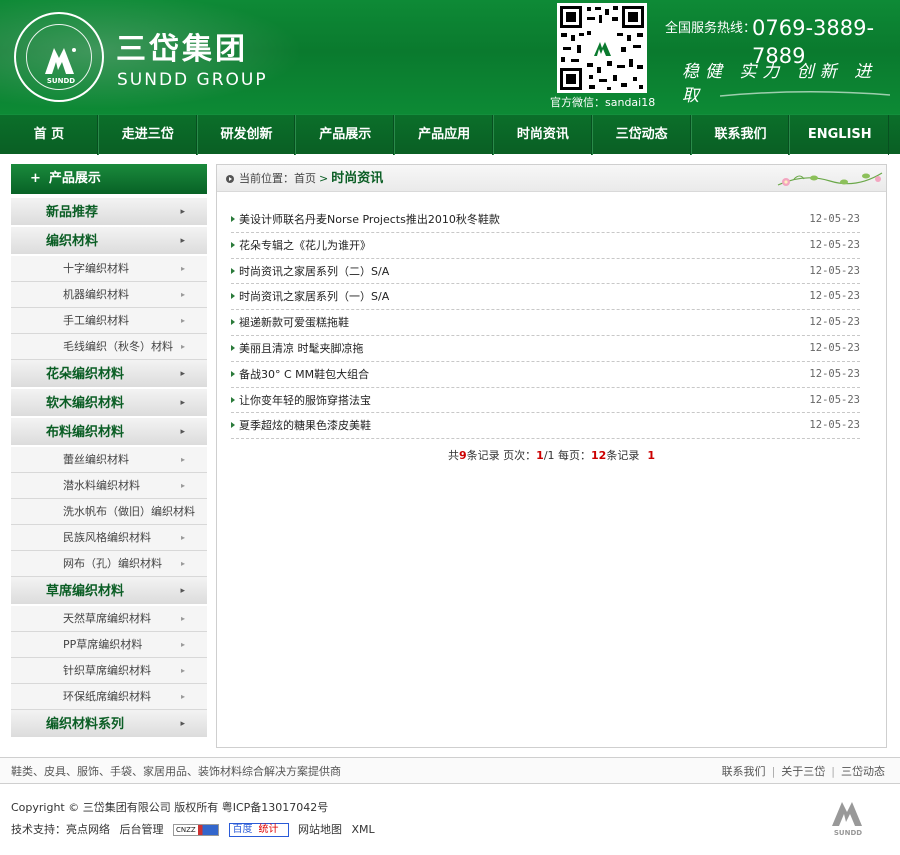 Image resolution: width=900 pixels, height=855 pixels. Describe the element at coordinates (49, 135) in the screenshot. I see `nav-item-home: 首 页` at that location.